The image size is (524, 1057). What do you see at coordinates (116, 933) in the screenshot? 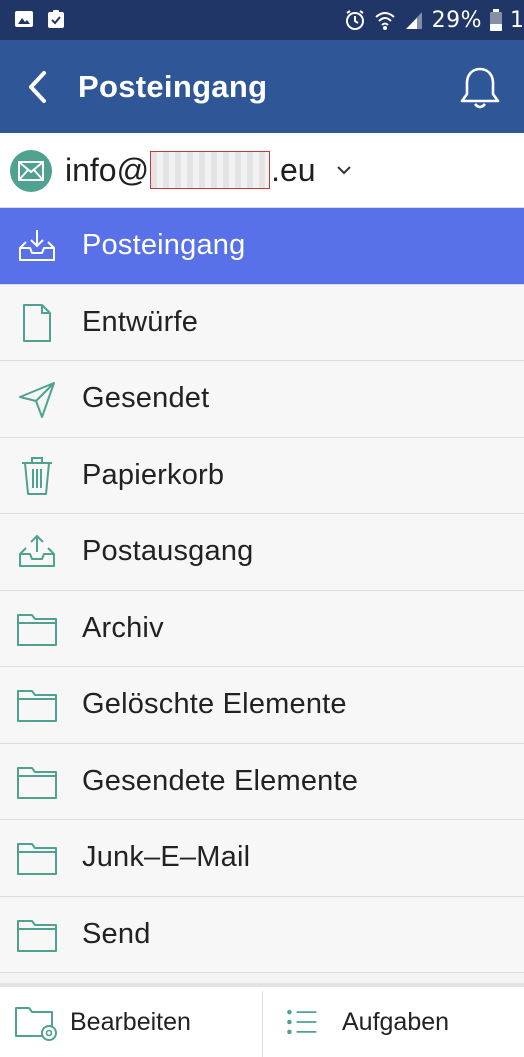
I see `folder-label: Send` at bounding box center [116, 933].